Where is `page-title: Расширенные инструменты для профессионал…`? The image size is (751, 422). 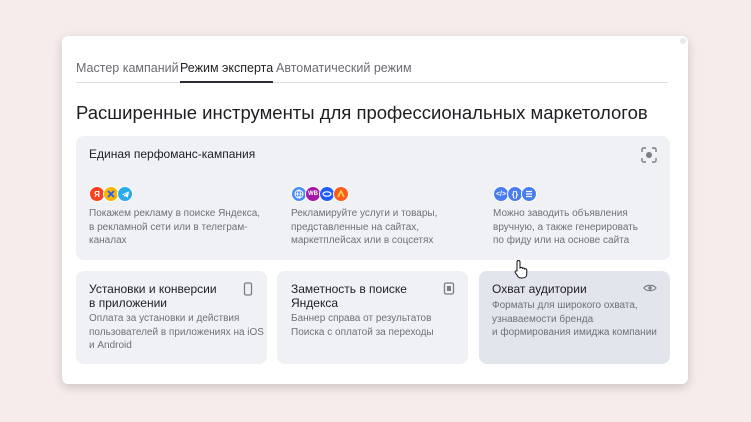
page-title: Расширенные инструменты для профессионал… is located at coordinates (362, 112).